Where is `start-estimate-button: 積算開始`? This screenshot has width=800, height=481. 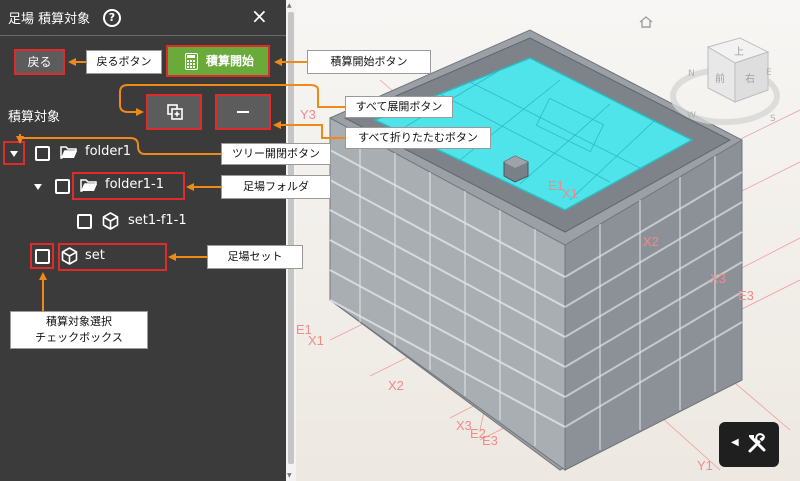 start-estimate-button: 積算開始 is located at coordinates (218, 61).